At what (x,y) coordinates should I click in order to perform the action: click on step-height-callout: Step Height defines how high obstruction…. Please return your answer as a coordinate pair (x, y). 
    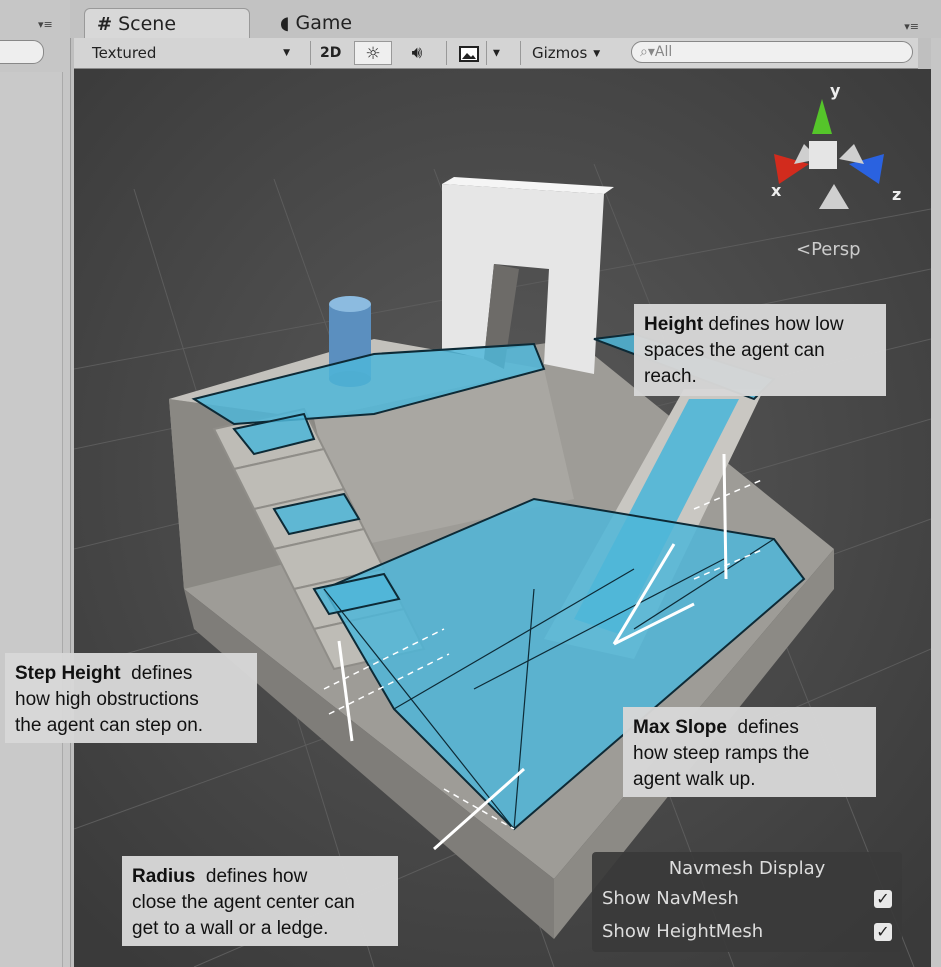
    Looking at the image, I should click on (131, 698).